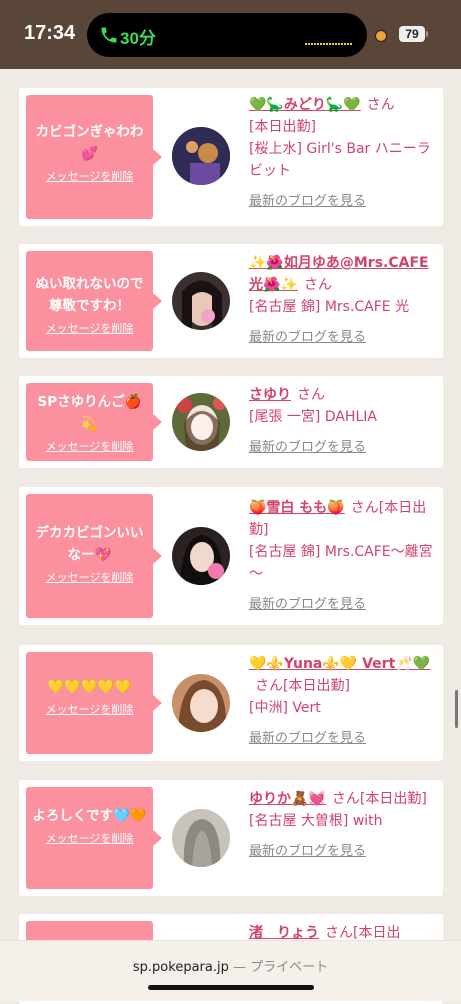 The height and width of the screenshot is (1004, 461). I want to click on shop-name: [桜上水] Girl's Bar ハニーラビット, so click(340, 160).